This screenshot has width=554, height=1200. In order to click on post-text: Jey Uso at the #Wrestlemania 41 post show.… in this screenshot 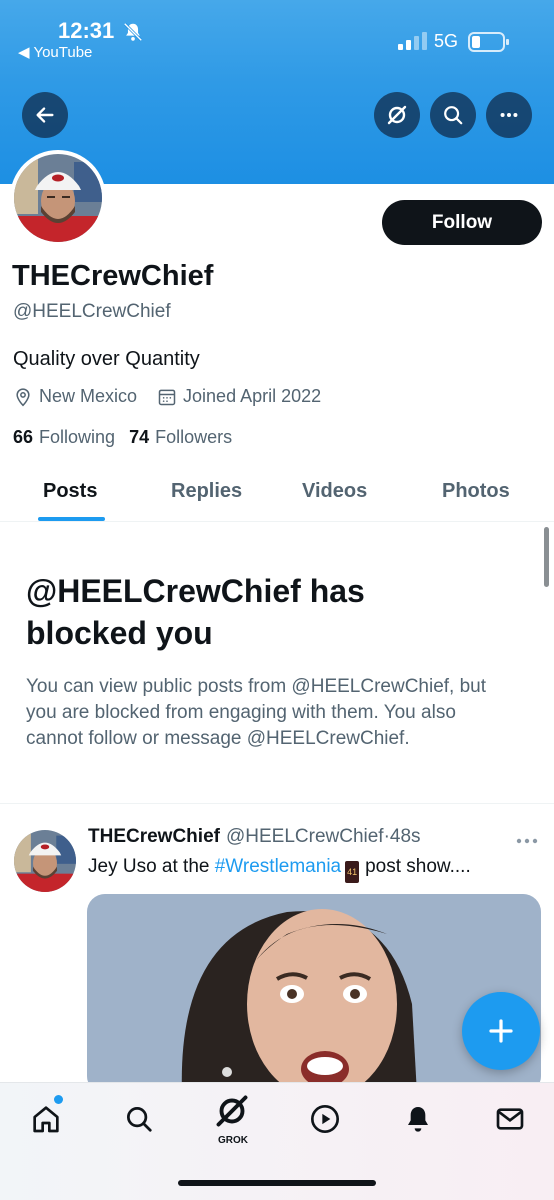, I will do `click(279, 869)`.